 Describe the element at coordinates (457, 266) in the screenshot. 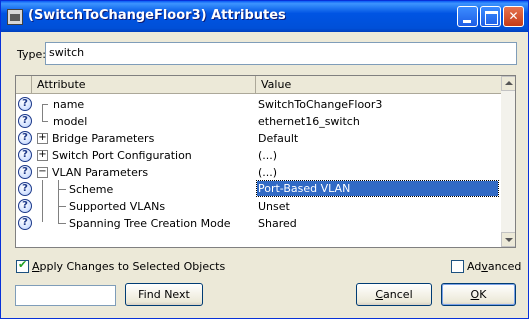

I see `advanced-checkbox` at that location.